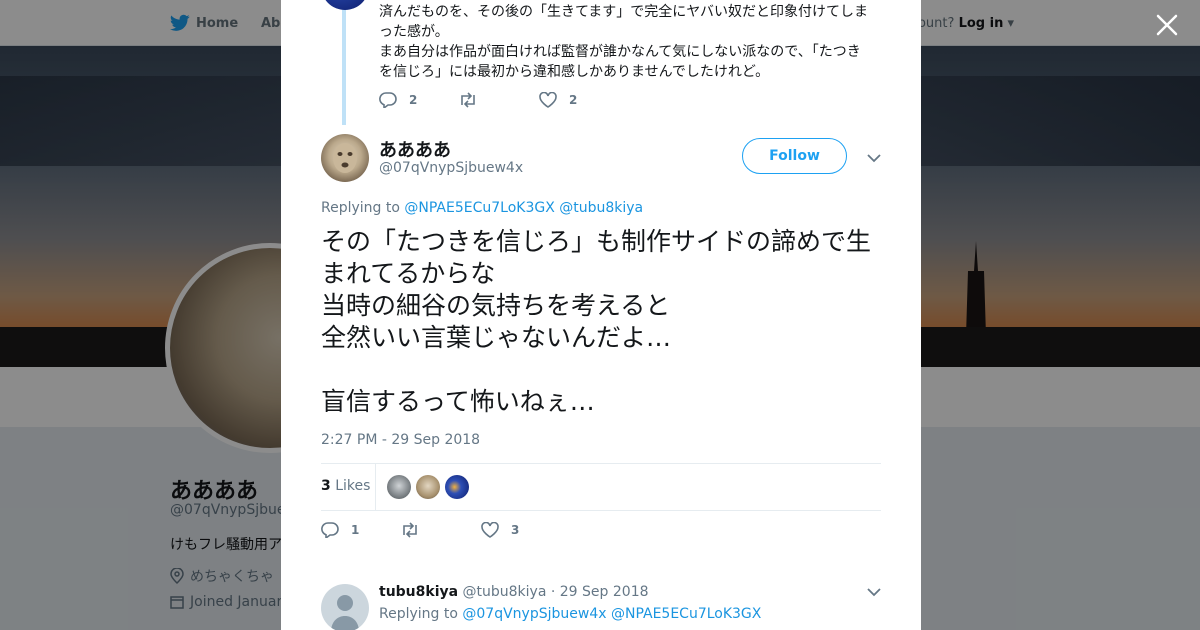 This screenshot has height=630, width=1200. Describe the element at coordinates (498, 100) in the screenshot. I see `previous-retweet-button` at that location.